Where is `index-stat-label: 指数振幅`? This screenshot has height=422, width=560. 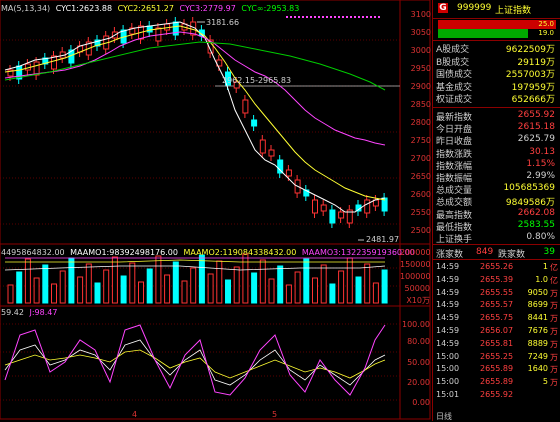
index-stat-label: 指数振幅 is located at coordinates (454, 179).